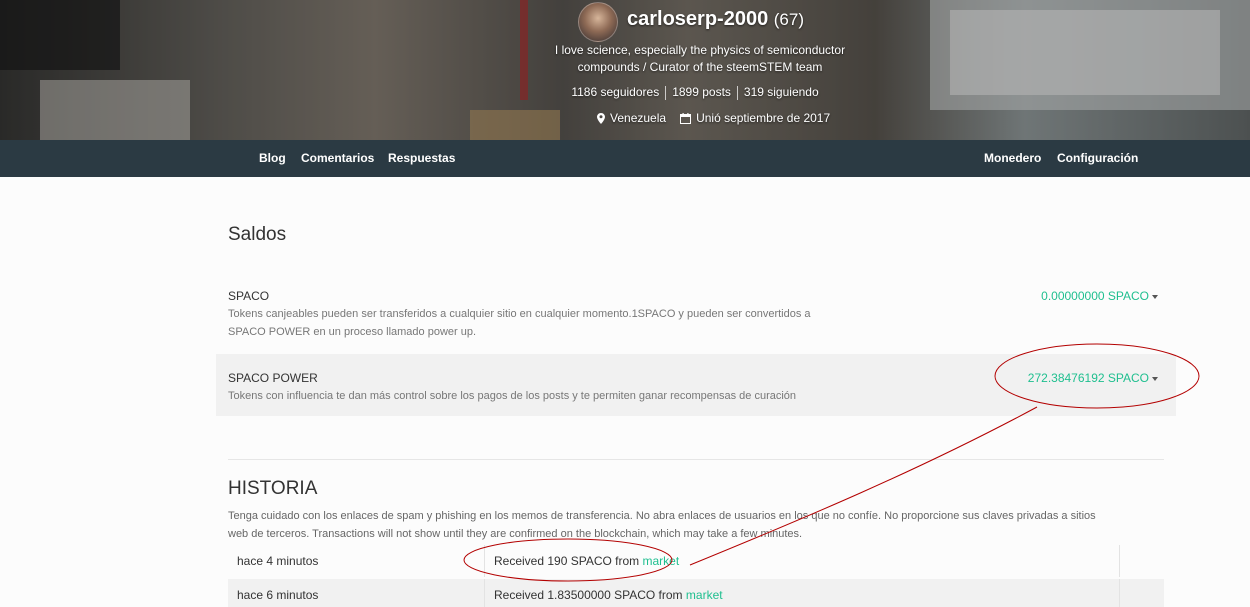  What do you see at coordinates (257, 234) in the screenshot?
I see `balances-heading: Saldos` at bounding box center [257, 234].